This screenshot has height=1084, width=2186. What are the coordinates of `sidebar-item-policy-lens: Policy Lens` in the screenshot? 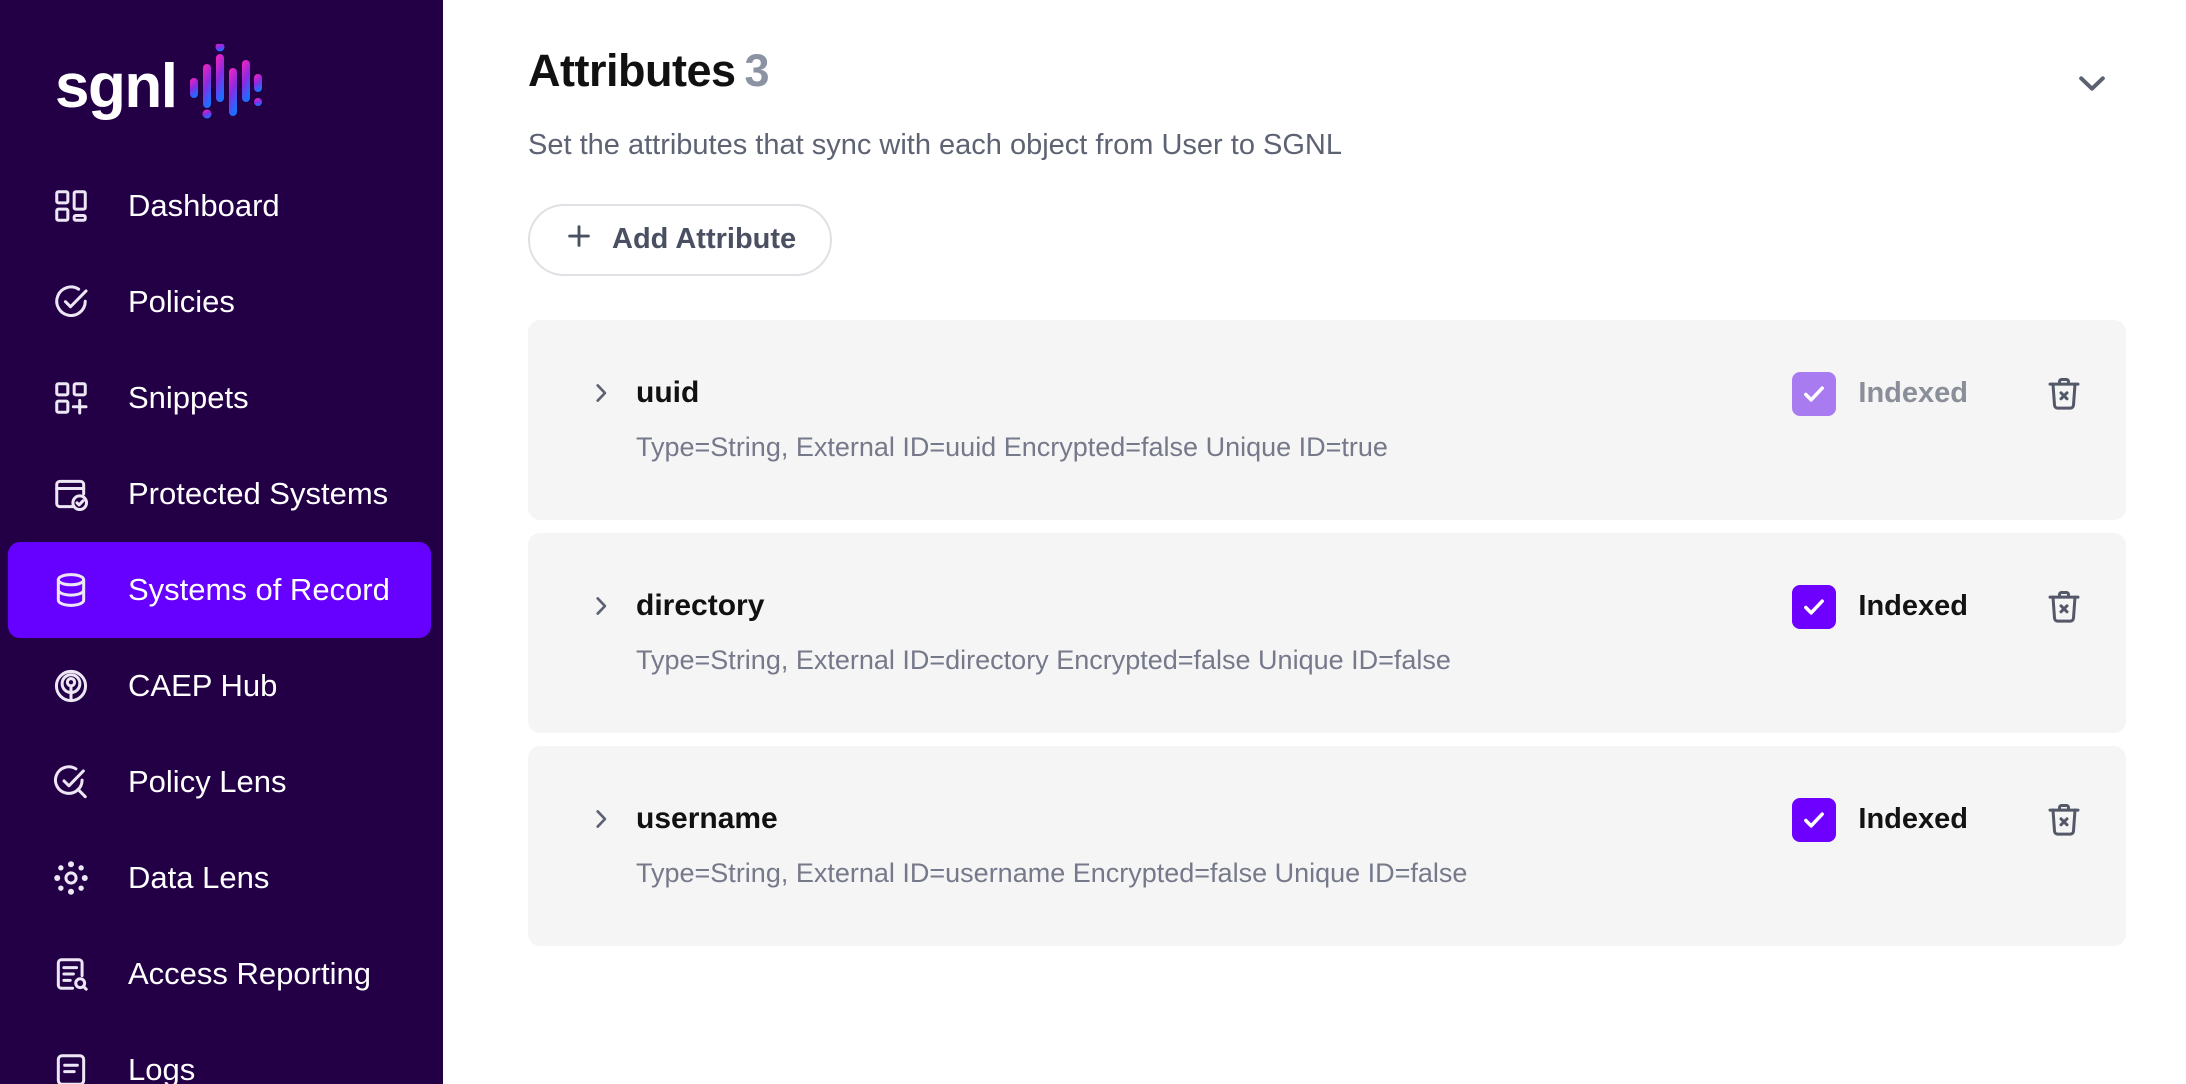 It's located at (219, 782).